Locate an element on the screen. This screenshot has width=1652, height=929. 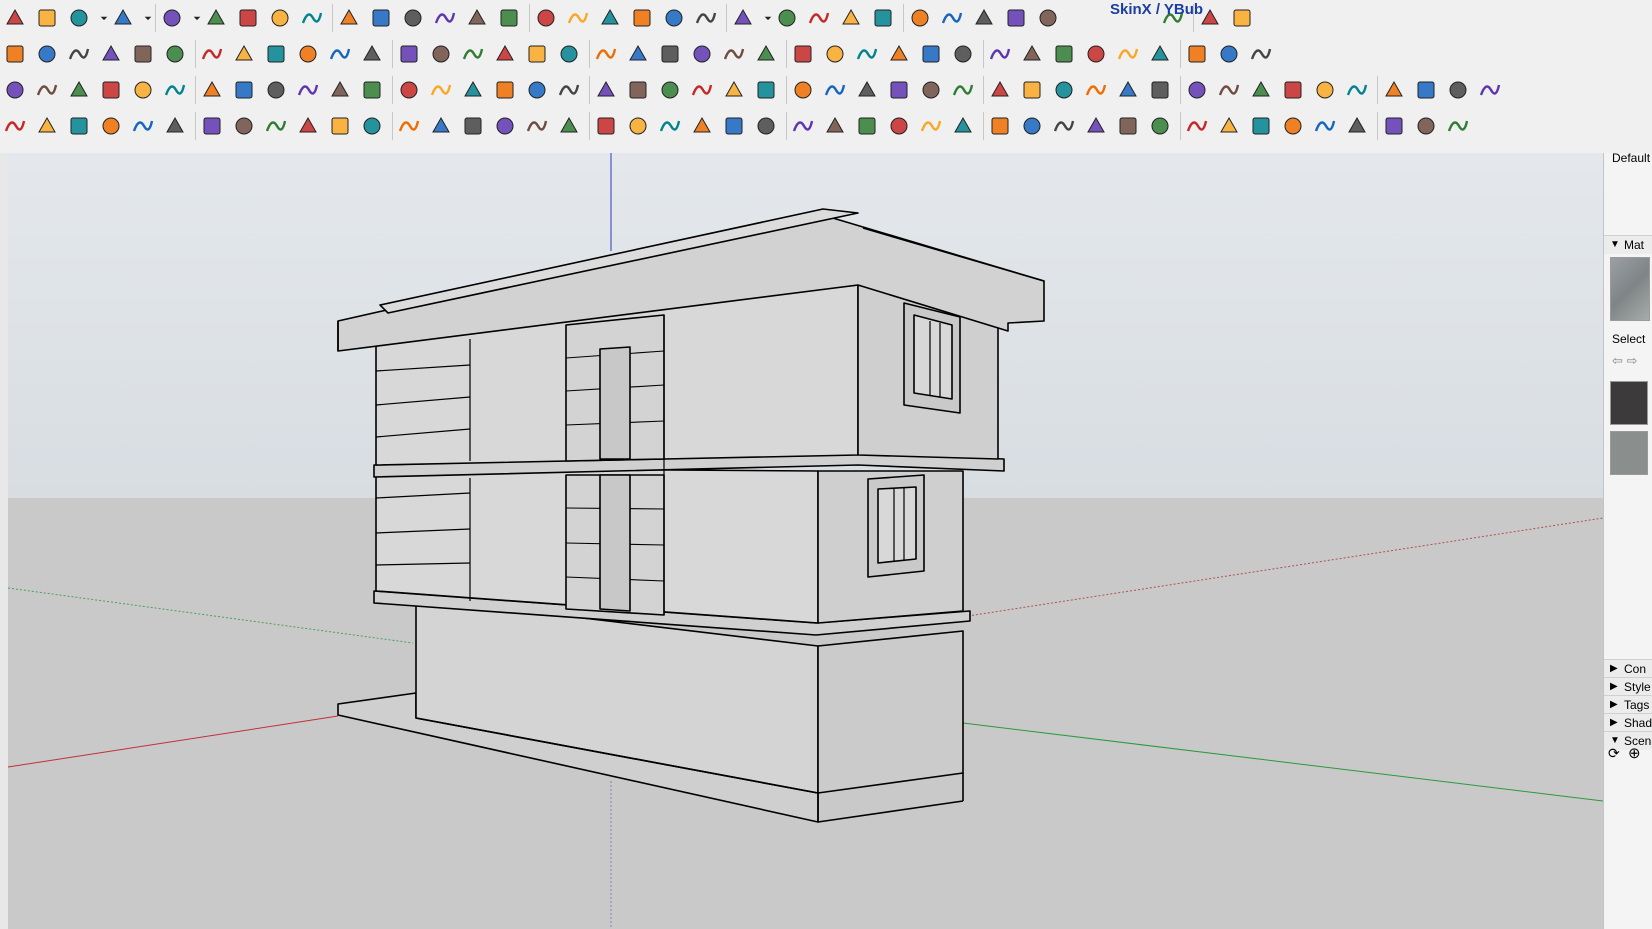
solid-c-icon is located at coordinates (920, 18).